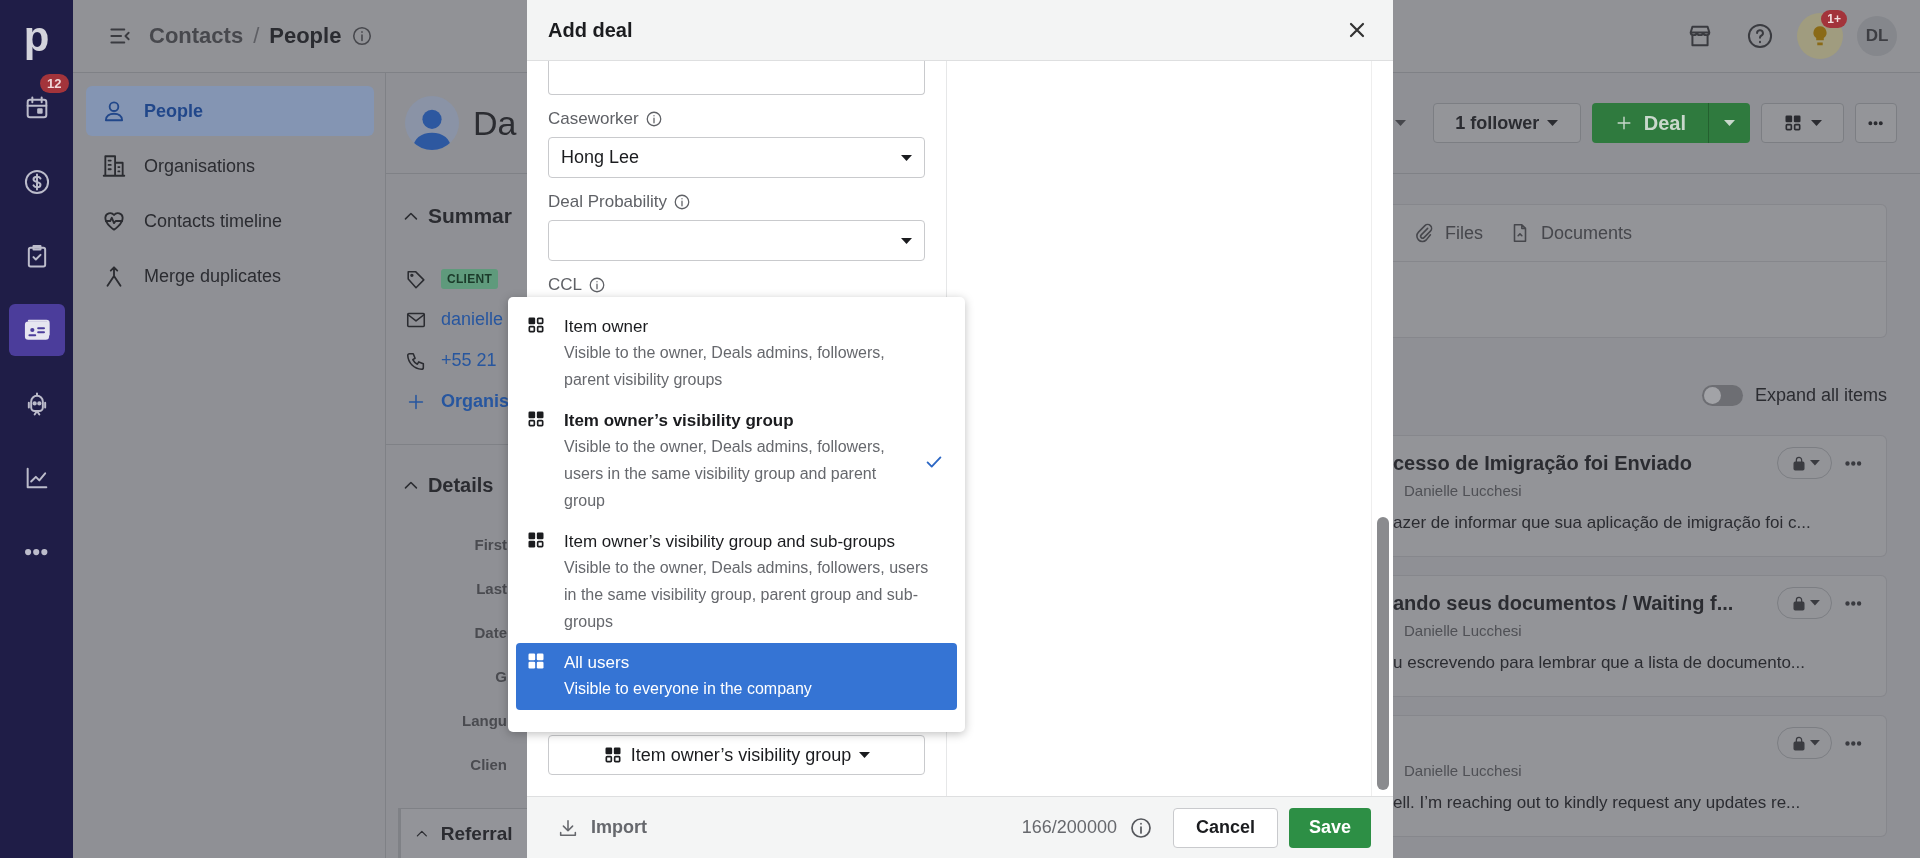 The image size is (1920, 858). What do you see at coordinates (1834, 19) in the screenshot?
I see `notification-badge: 1+` at bounding box center [1834, 19].